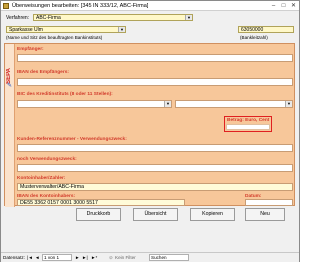 This screenshot has width=320, height=262. I want to click on sepa-strip: SEPA ✎, so click(10, 125).